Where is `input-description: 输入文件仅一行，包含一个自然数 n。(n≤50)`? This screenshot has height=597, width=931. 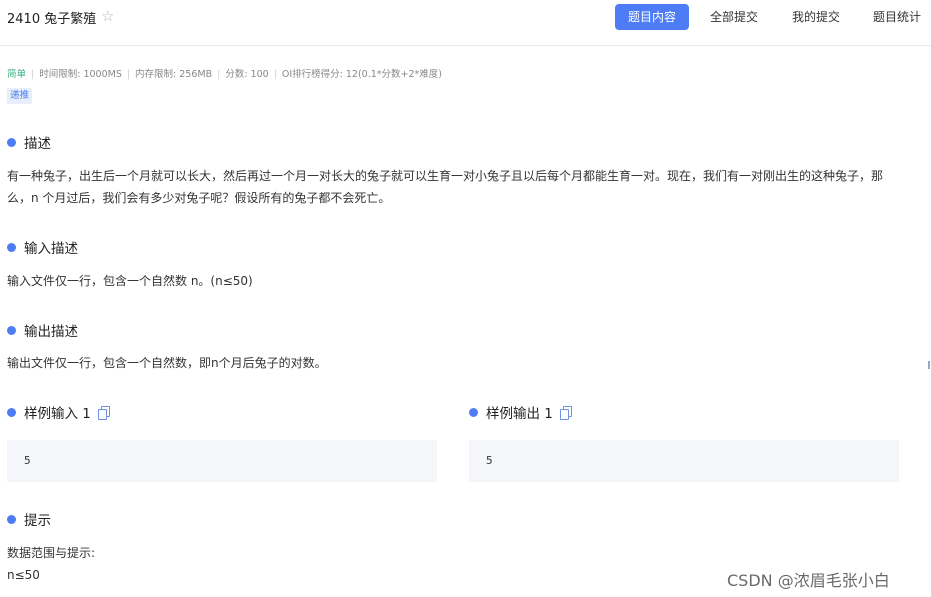
input-description: 输入文件仅一行，包含一个自然数 n。(n≤50) is located at coordinates (130, 281).